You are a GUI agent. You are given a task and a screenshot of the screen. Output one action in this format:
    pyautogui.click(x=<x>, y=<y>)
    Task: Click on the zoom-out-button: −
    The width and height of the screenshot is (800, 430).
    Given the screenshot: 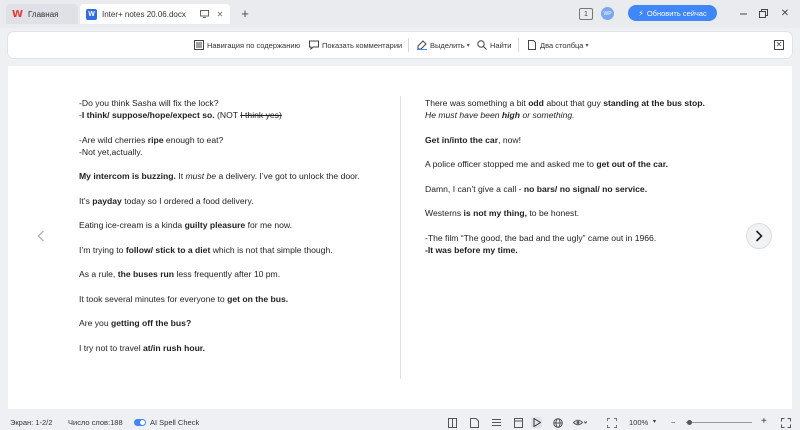 What is the action you would take?
    pyautogui.click(x=673, y=422)
    